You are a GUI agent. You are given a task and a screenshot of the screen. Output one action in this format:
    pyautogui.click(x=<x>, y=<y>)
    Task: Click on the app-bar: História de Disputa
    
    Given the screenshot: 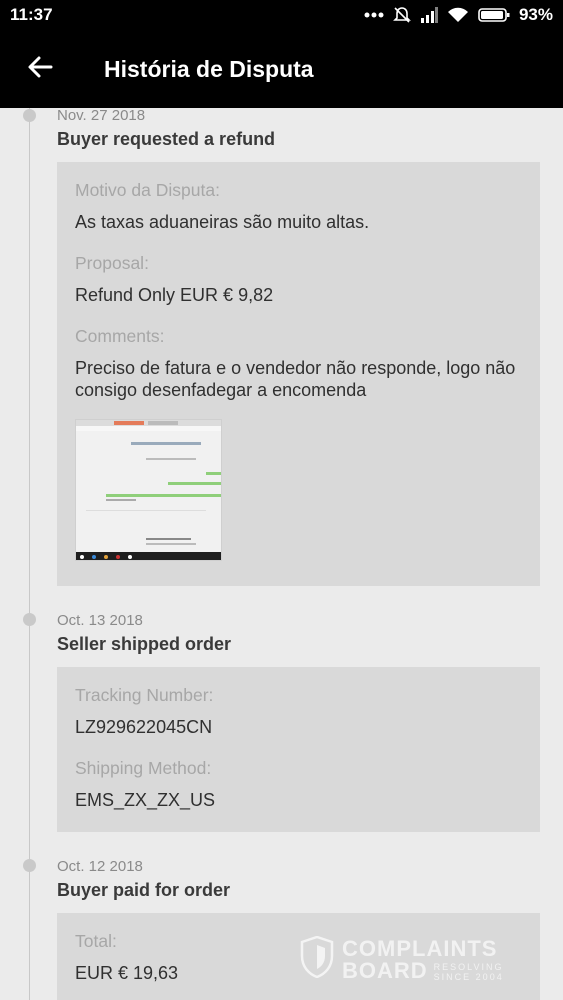 What is the action you would take?
    pyautogui.click(x=281, y=69)
    